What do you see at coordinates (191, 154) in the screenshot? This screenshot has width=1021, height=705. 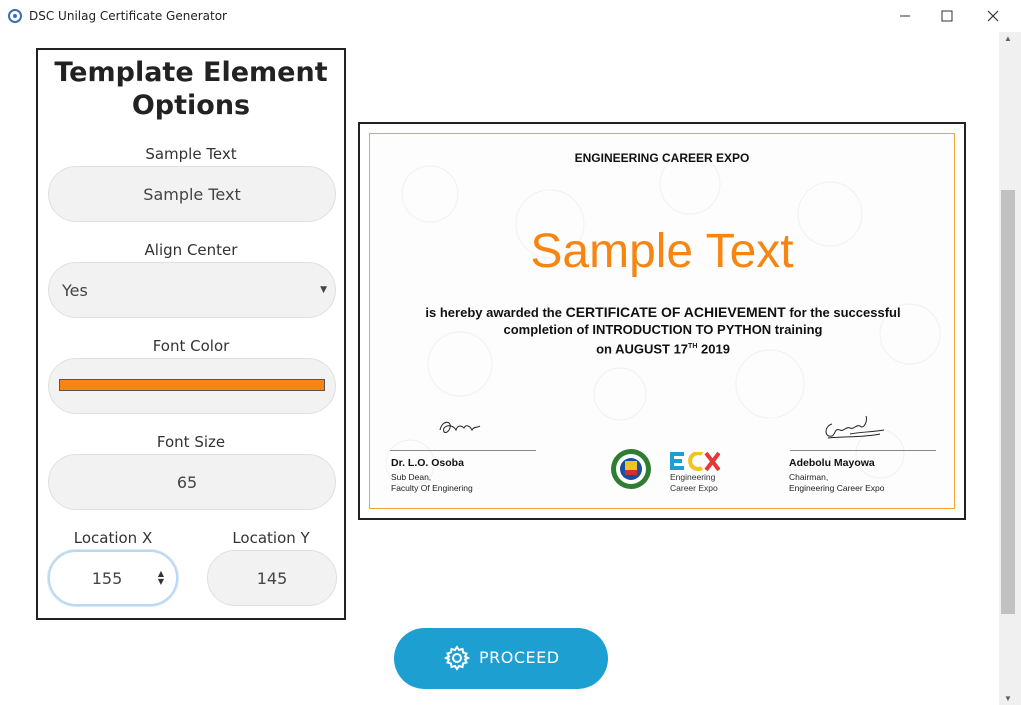 I see `sample-text-label: Sample Text` at bounding box center [191, 154].